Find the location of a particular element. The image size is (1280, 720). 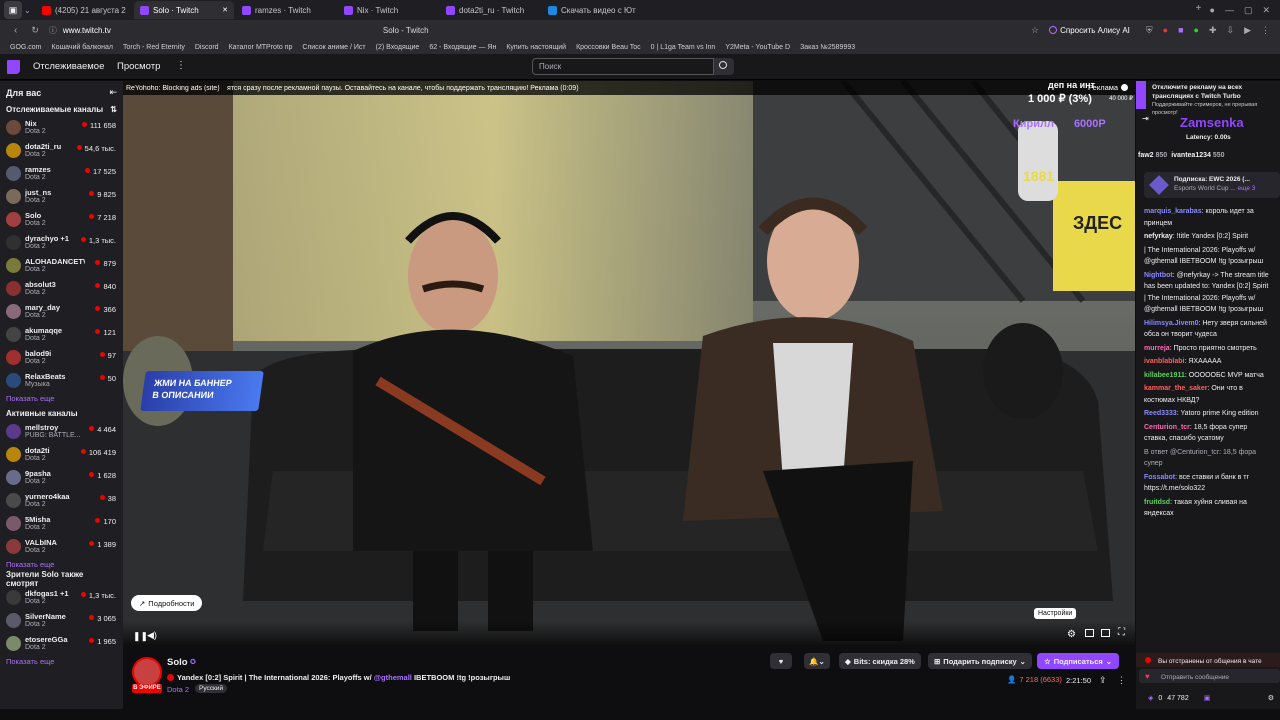

bits-discount-button: ◆ Bits: скидка 28% is located at coordinates (880, 661).